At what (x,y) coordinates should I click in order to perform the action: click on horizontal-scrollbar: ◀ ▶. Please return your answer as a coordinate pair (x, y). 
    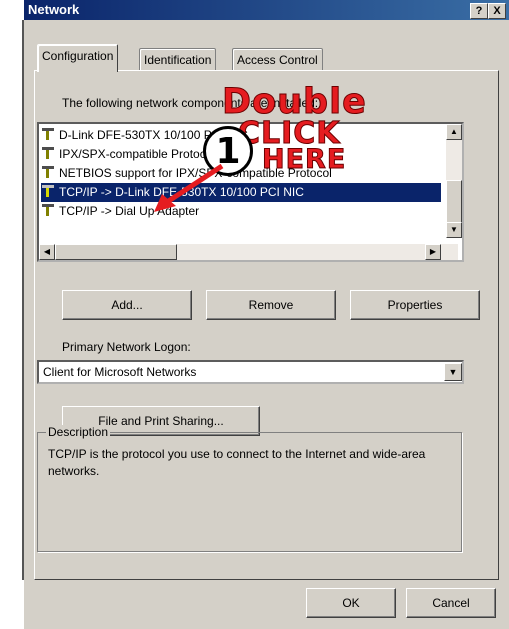
    Looking at the image, I should click on (248, 252).